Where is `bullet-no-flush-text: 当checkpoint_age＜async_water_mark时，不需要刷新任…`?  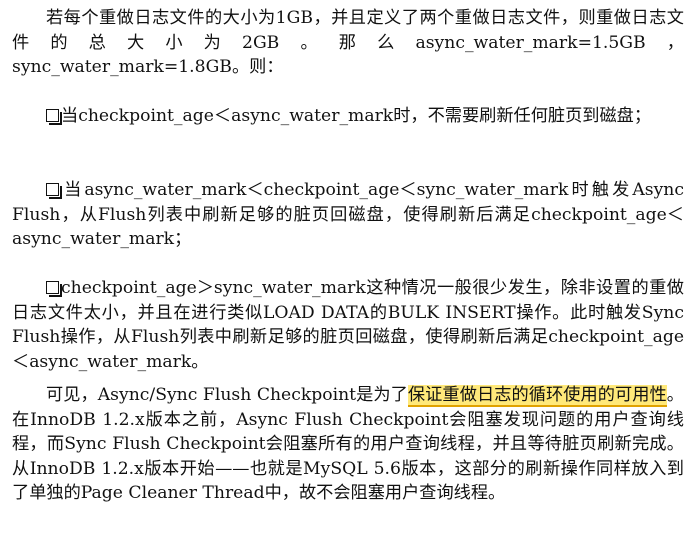 bullet-no-flush-text: 当checkpoint_age＜async_water_mark时，不需要刷新任… is located at coordinates (356, 116).